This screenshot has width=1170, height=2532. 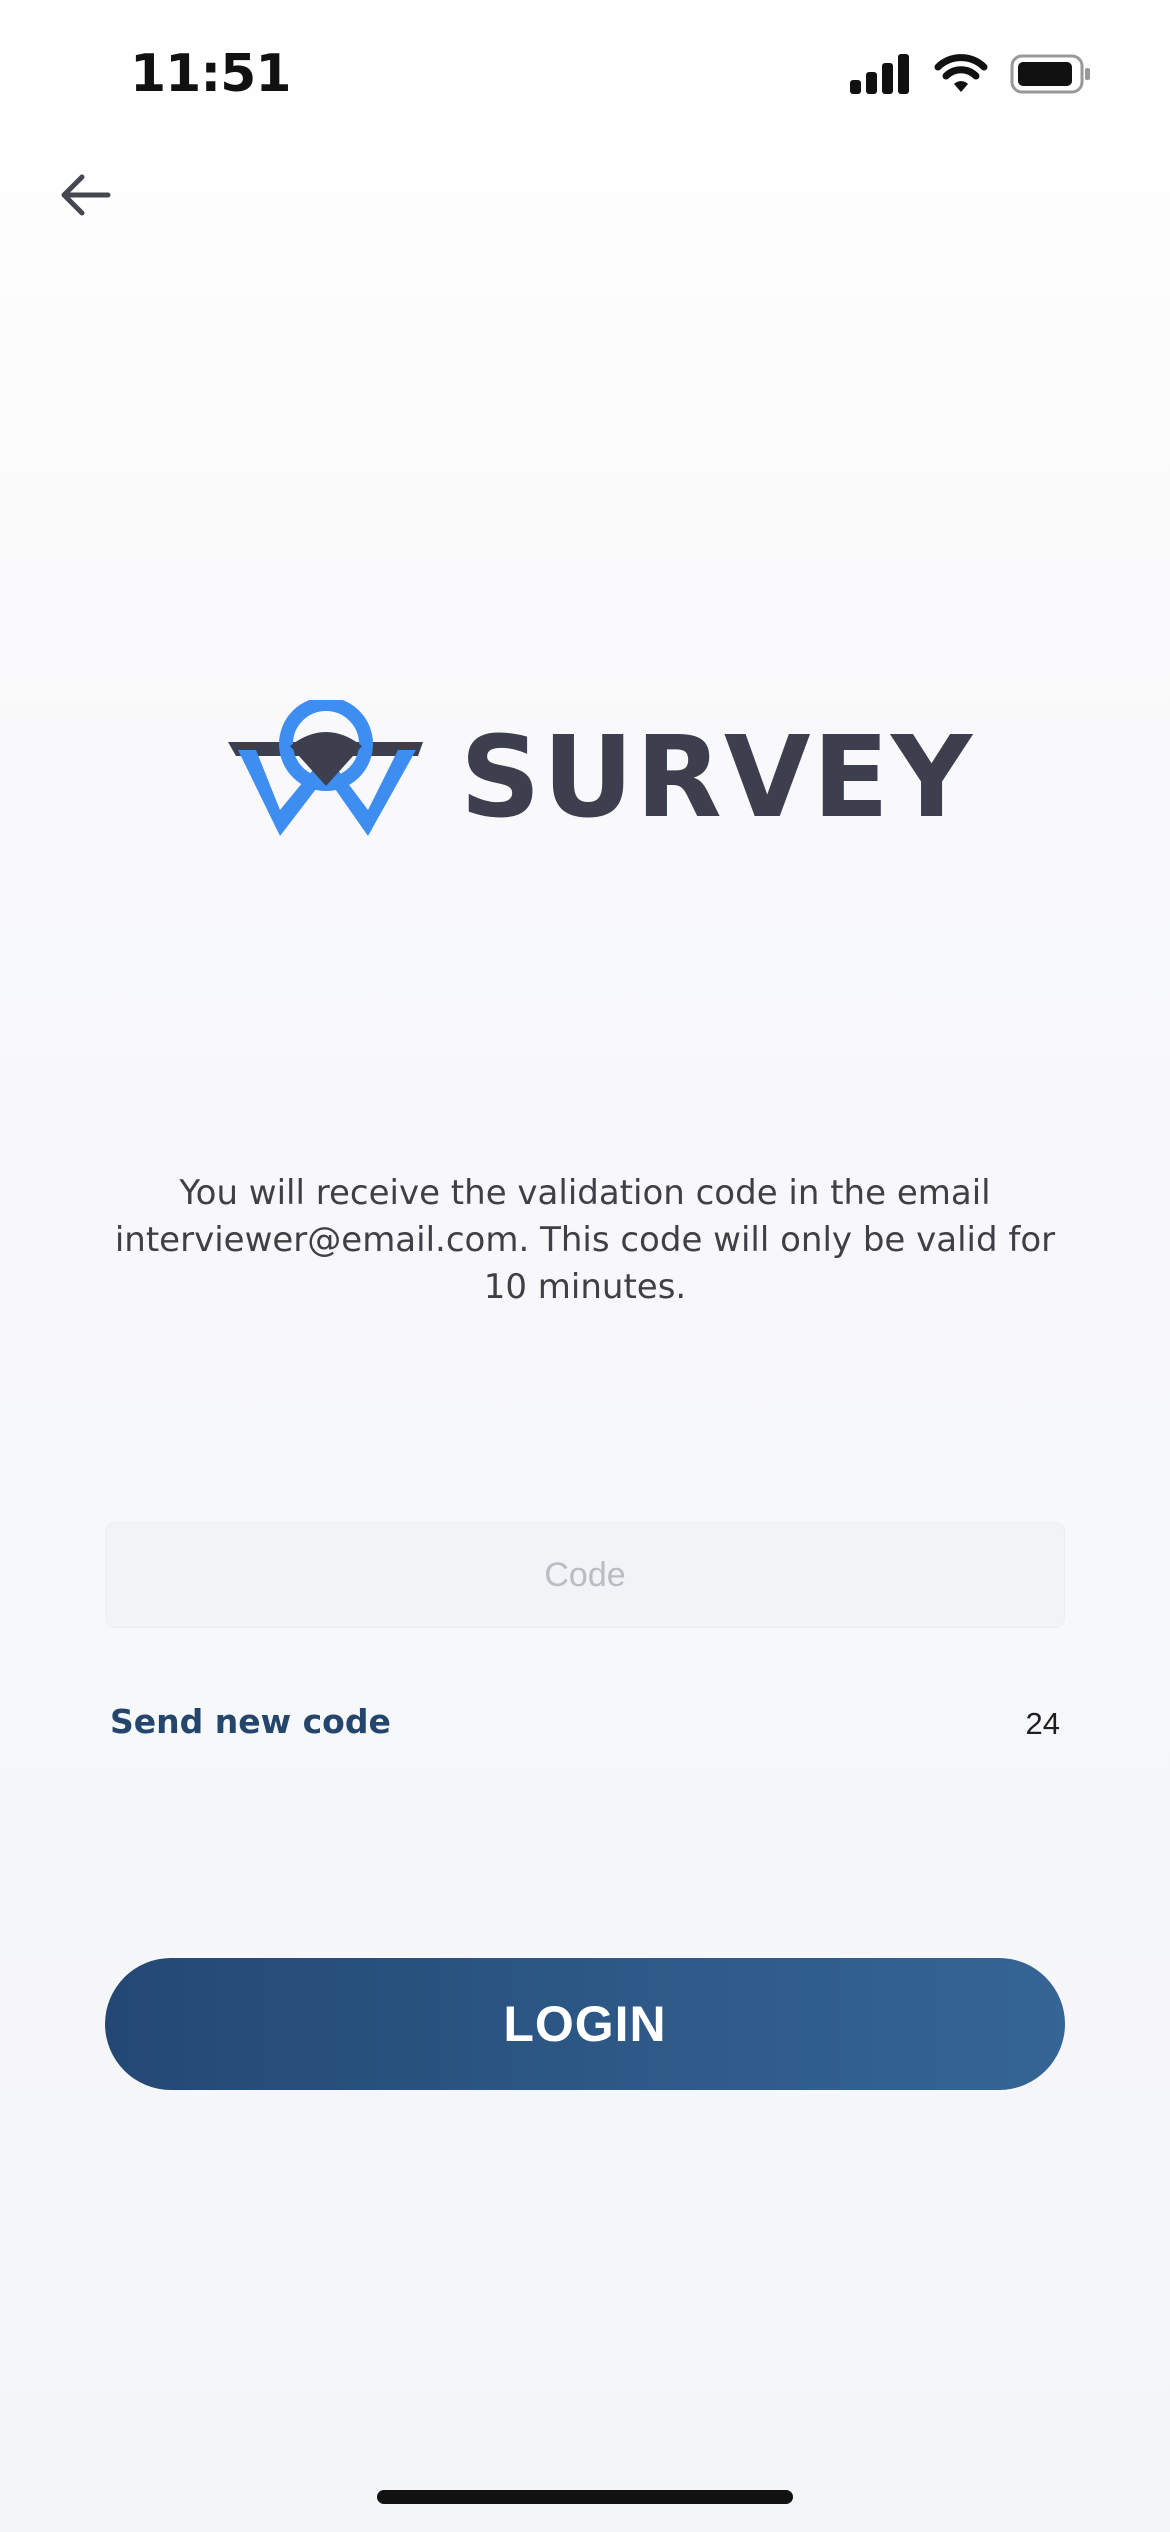 What do you see at coordinates (879, 74) in the screenshot?
I see `cellular-signal-icon` at bounding box center [879, 74].